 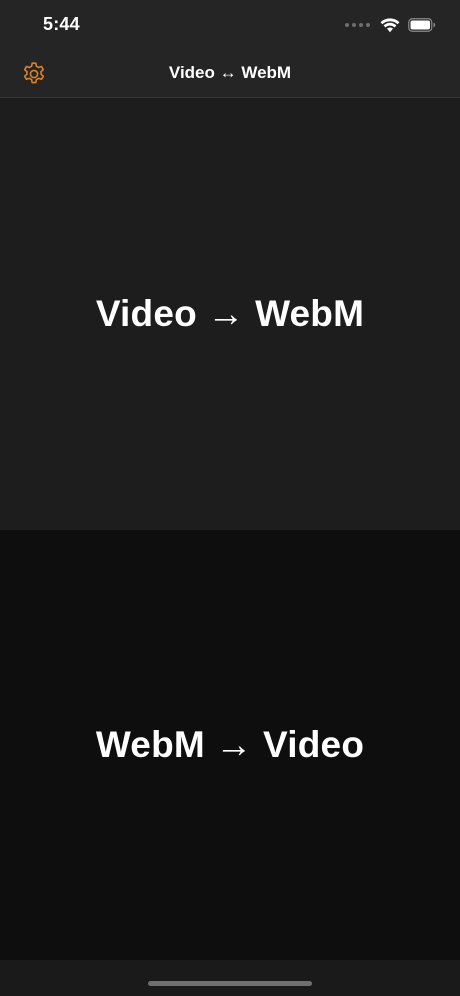 I want to click on video-to-webm-label: Video → WebM, so click(x=230, y=313).